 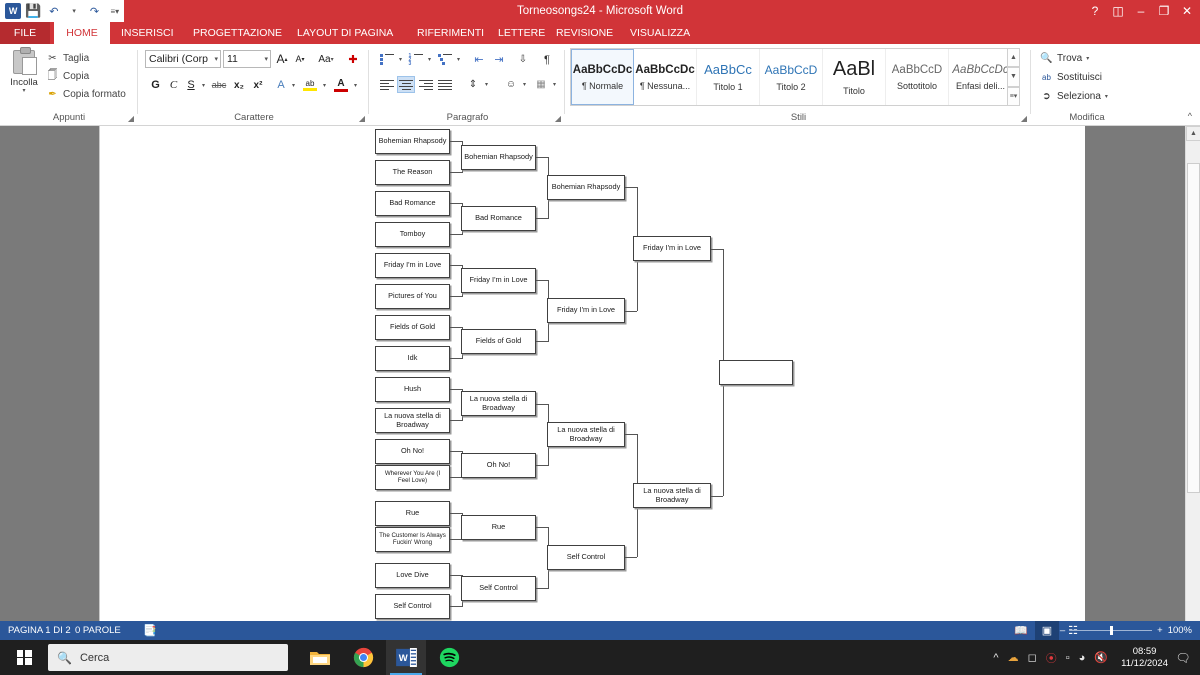 What do you see at coordinates (412, 513) in the screenshot?
I see `bracket-node-r1-13: Rue` at bounding box center [412, 513].